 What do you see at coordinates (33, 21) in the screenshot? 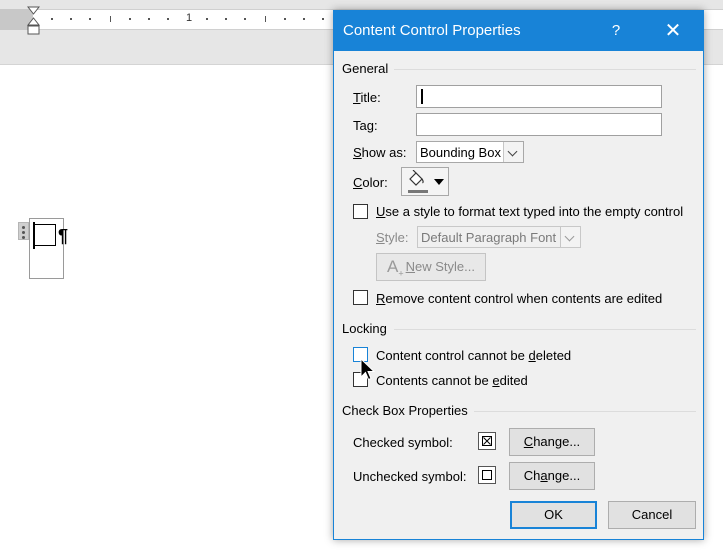
I see `indent-marker-icon` at bounding box center [33, 21].